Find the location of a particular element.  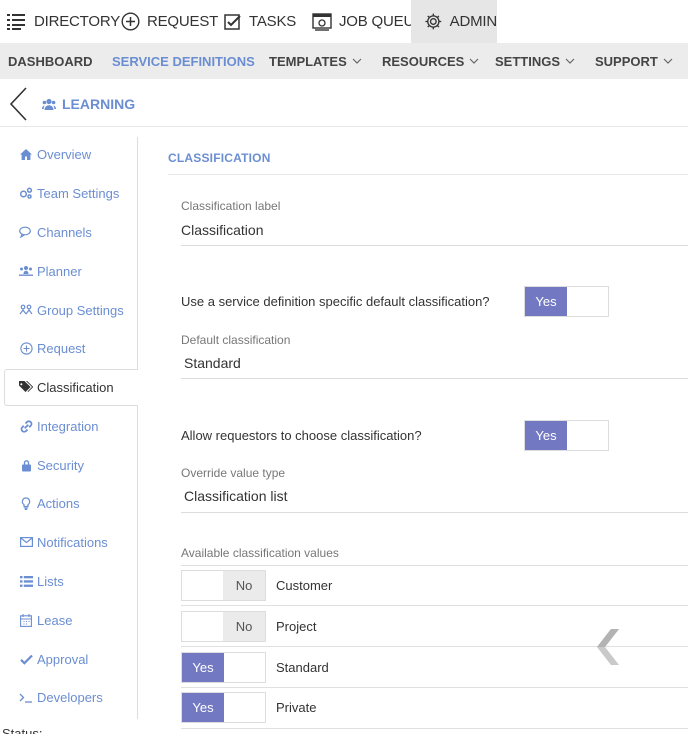

nav-admin-label: ADMIN is located at coordinates (473, 21).